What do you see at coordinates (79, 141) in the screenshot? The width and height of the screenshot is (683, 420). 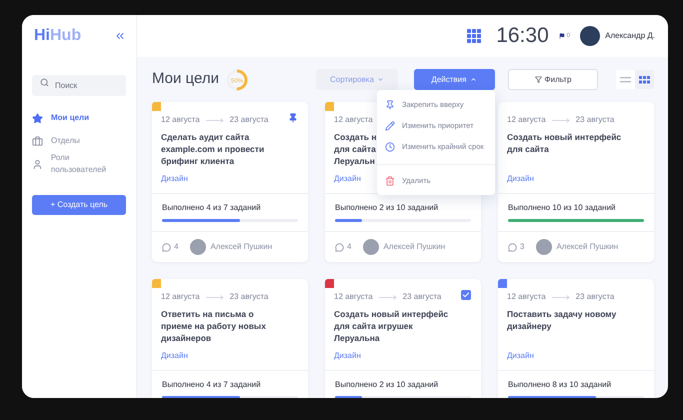 I see `nav-item: Отделы` at bounding box center [79, 141].